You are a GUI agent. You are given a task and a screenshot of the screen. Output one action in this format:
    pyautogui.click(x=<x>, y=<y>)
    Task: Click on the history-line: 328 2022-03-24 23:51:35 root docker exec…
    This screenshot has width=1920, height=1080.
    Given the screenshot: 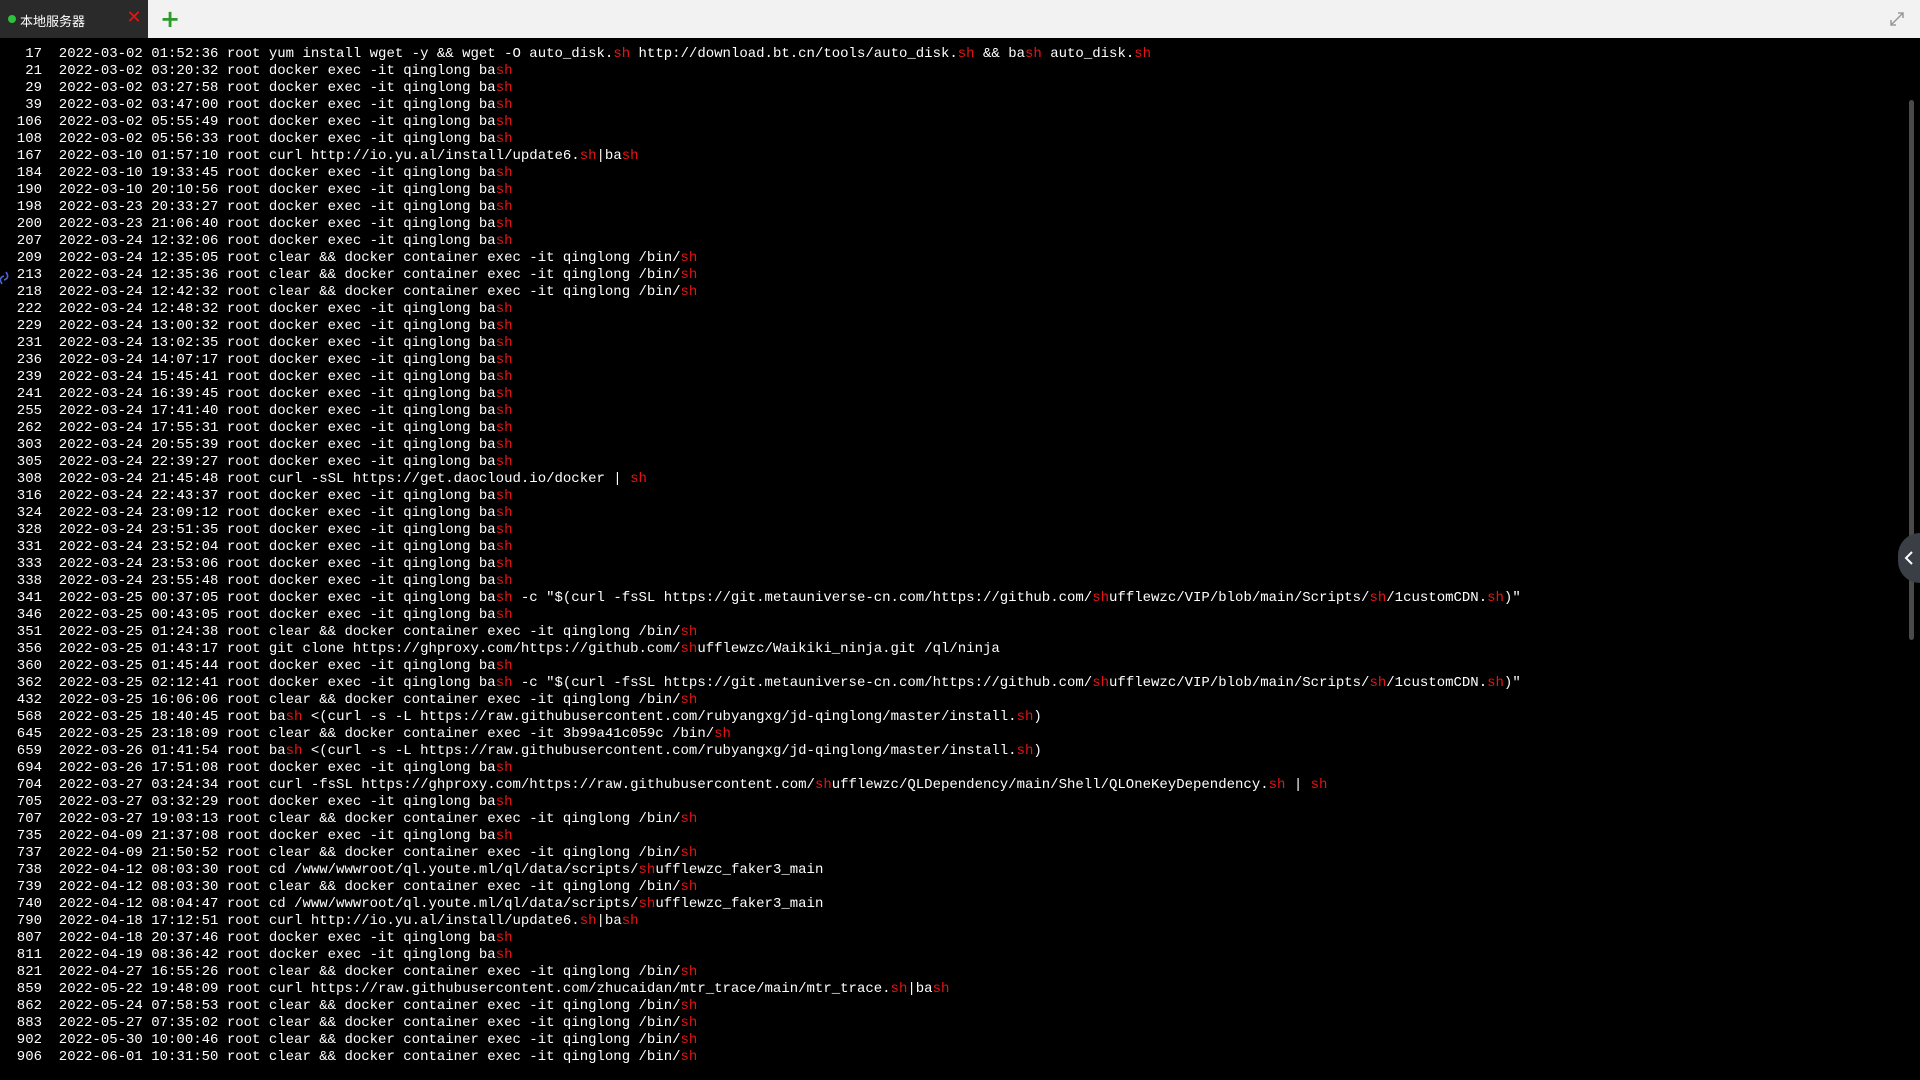 What is the action you would take?
    pyautogui.click(x=256, y=530)
    